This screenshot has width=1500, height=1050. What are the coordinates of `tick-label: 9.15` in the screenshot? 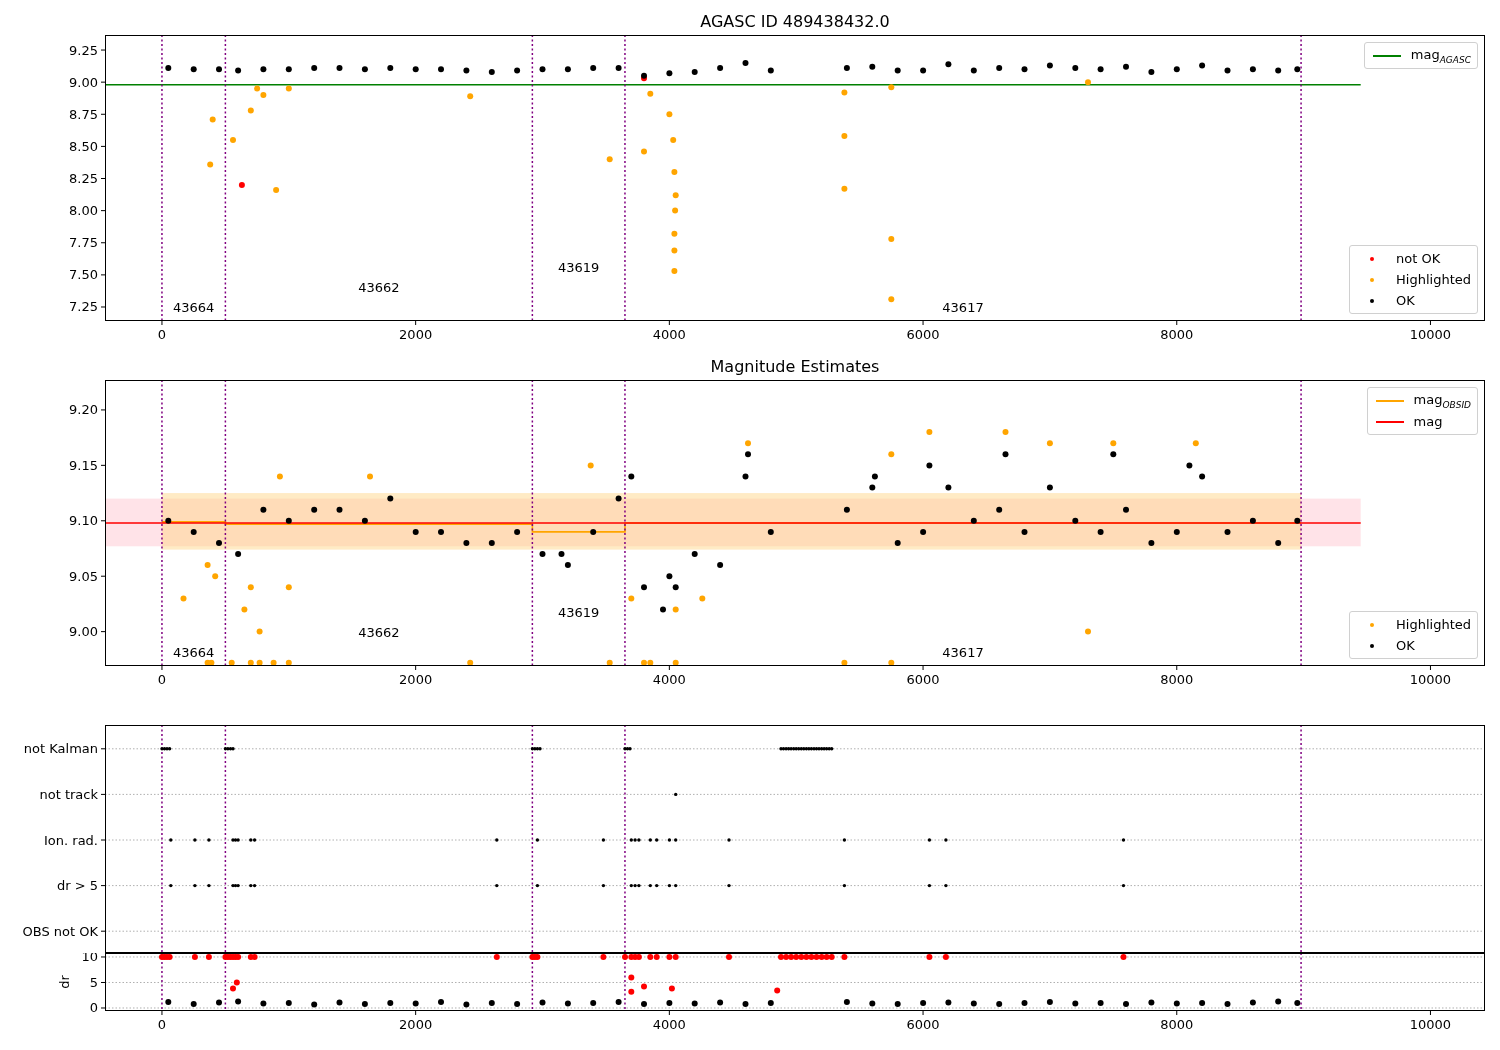 It's located at (83, 465).